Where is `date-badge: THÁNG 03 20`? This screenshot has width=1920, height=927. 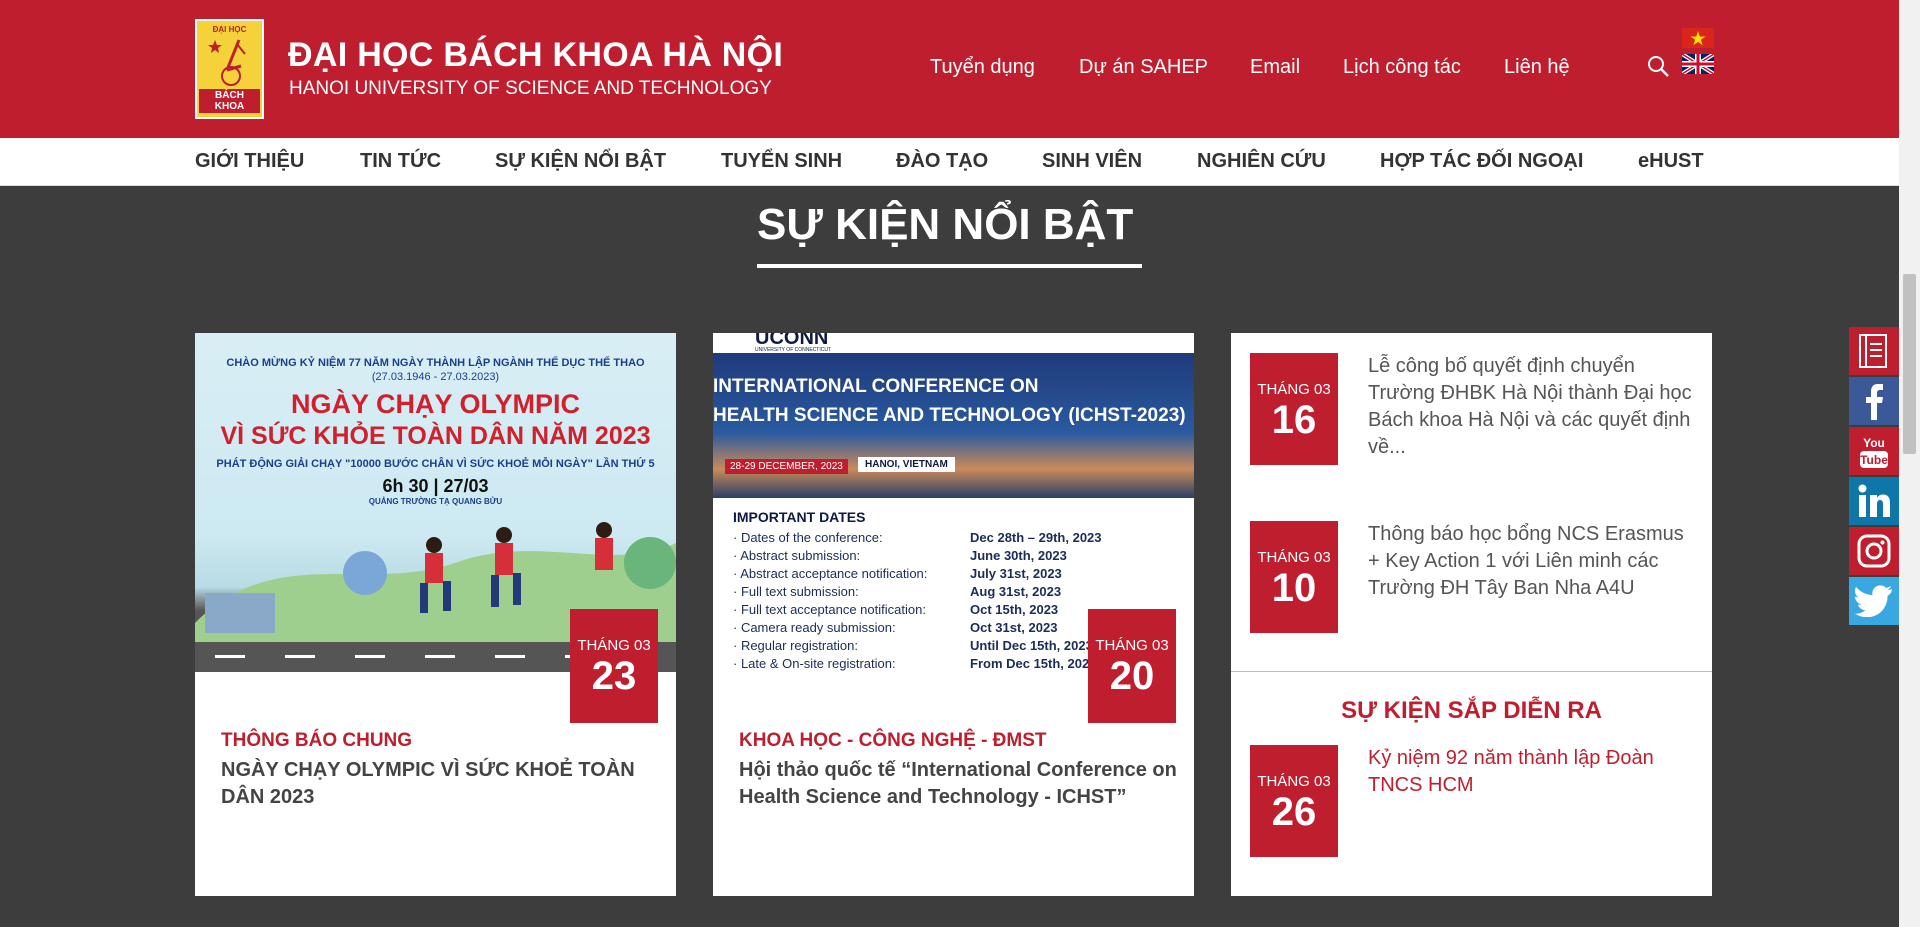
date-badge: THÁNG 03 20 is located at coordinates (1132, 666).